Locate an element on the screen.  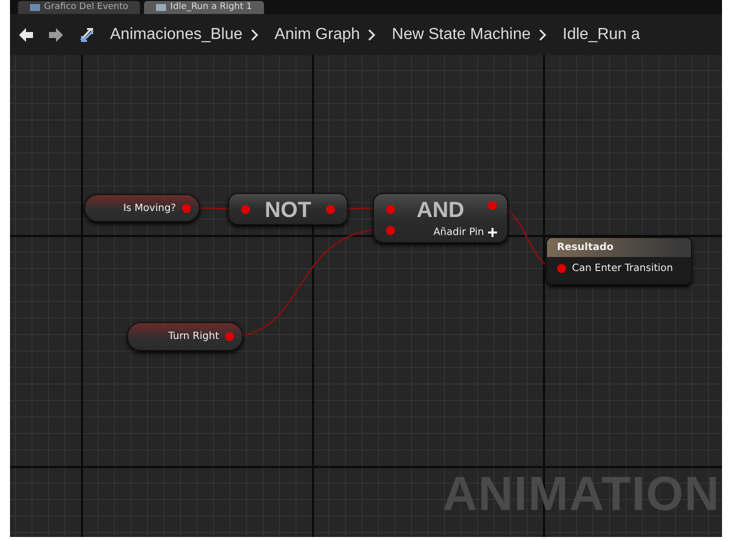
breadcrumb-item: Anim Graph is located at coordinates (317, 35).